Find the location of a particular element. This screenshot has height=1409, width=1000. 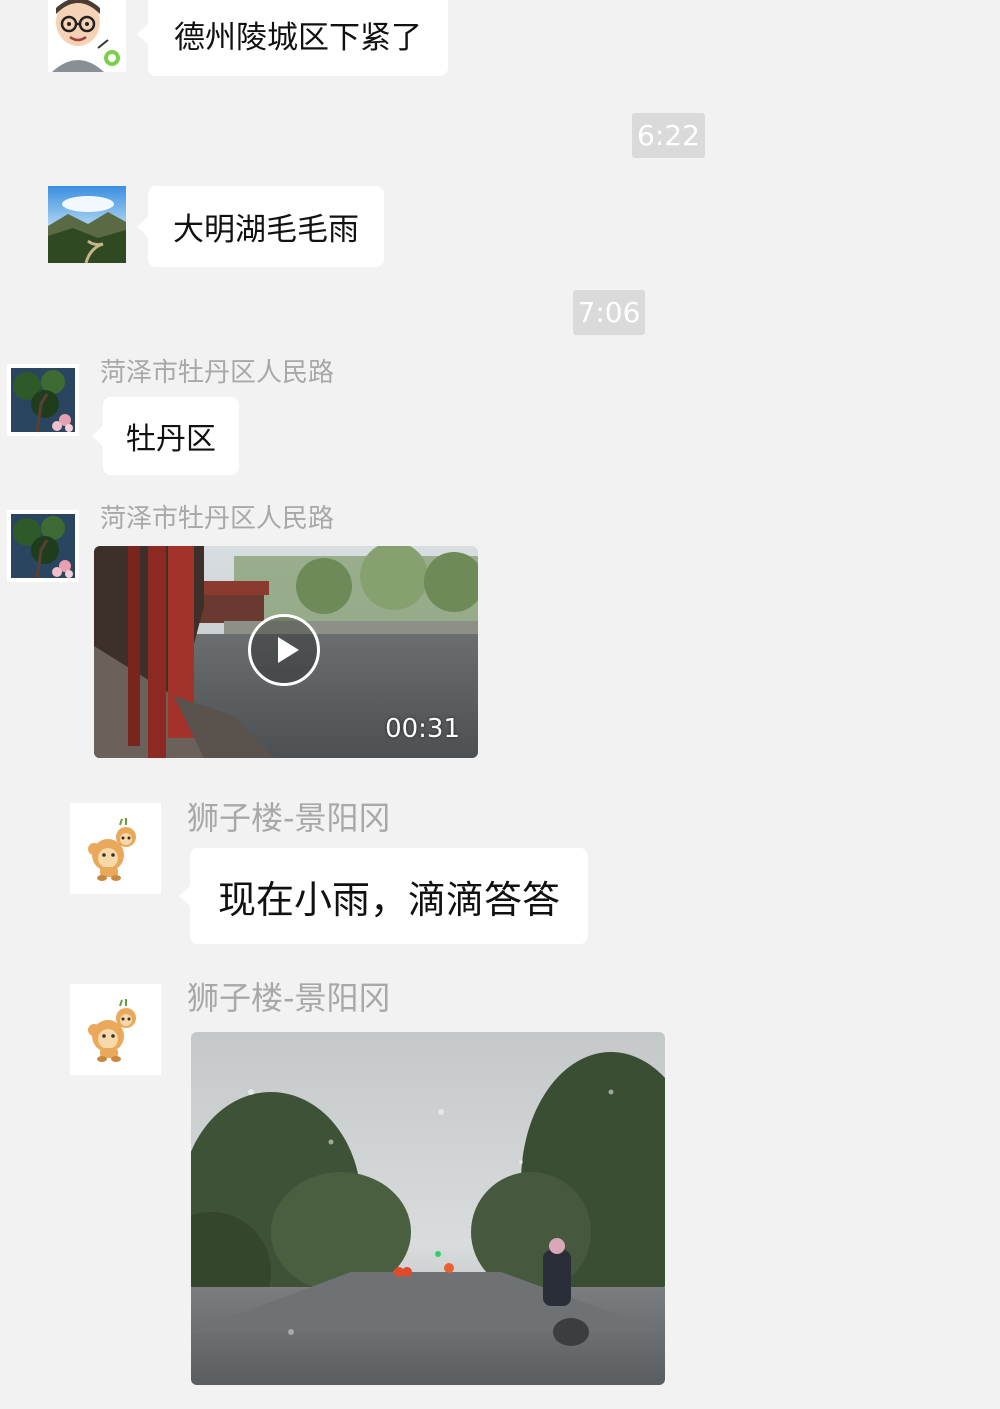

timestamp-text: 7:06 is located at coordinates (609, 312).